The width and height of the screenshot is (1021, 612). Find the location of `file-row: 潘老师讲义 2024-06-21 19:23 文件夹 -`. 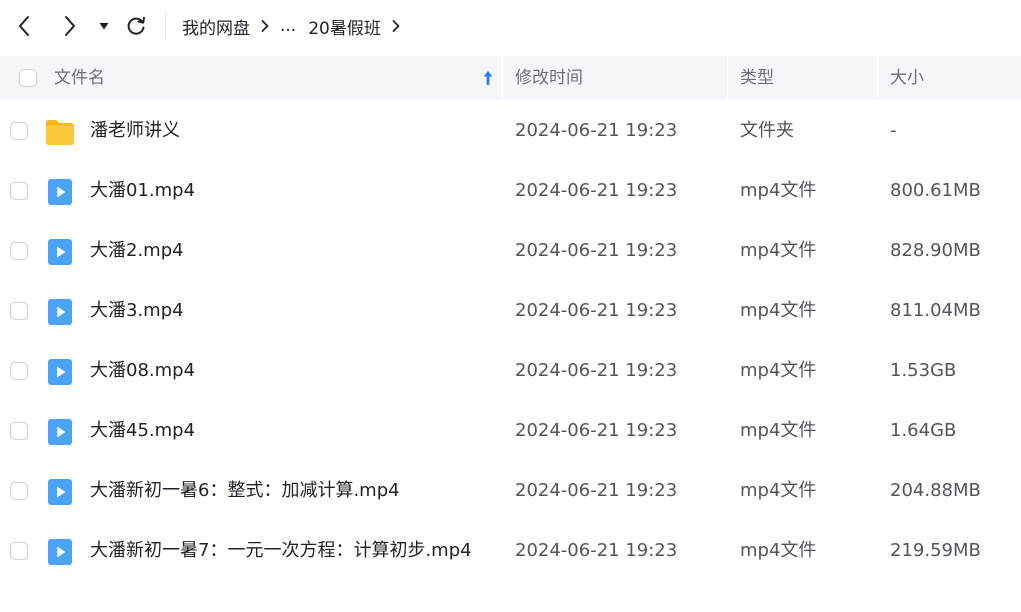

file-row: 潘老师讲义 2024-06-21 19:23 文件夹 - is located at coordinates (510, 131).